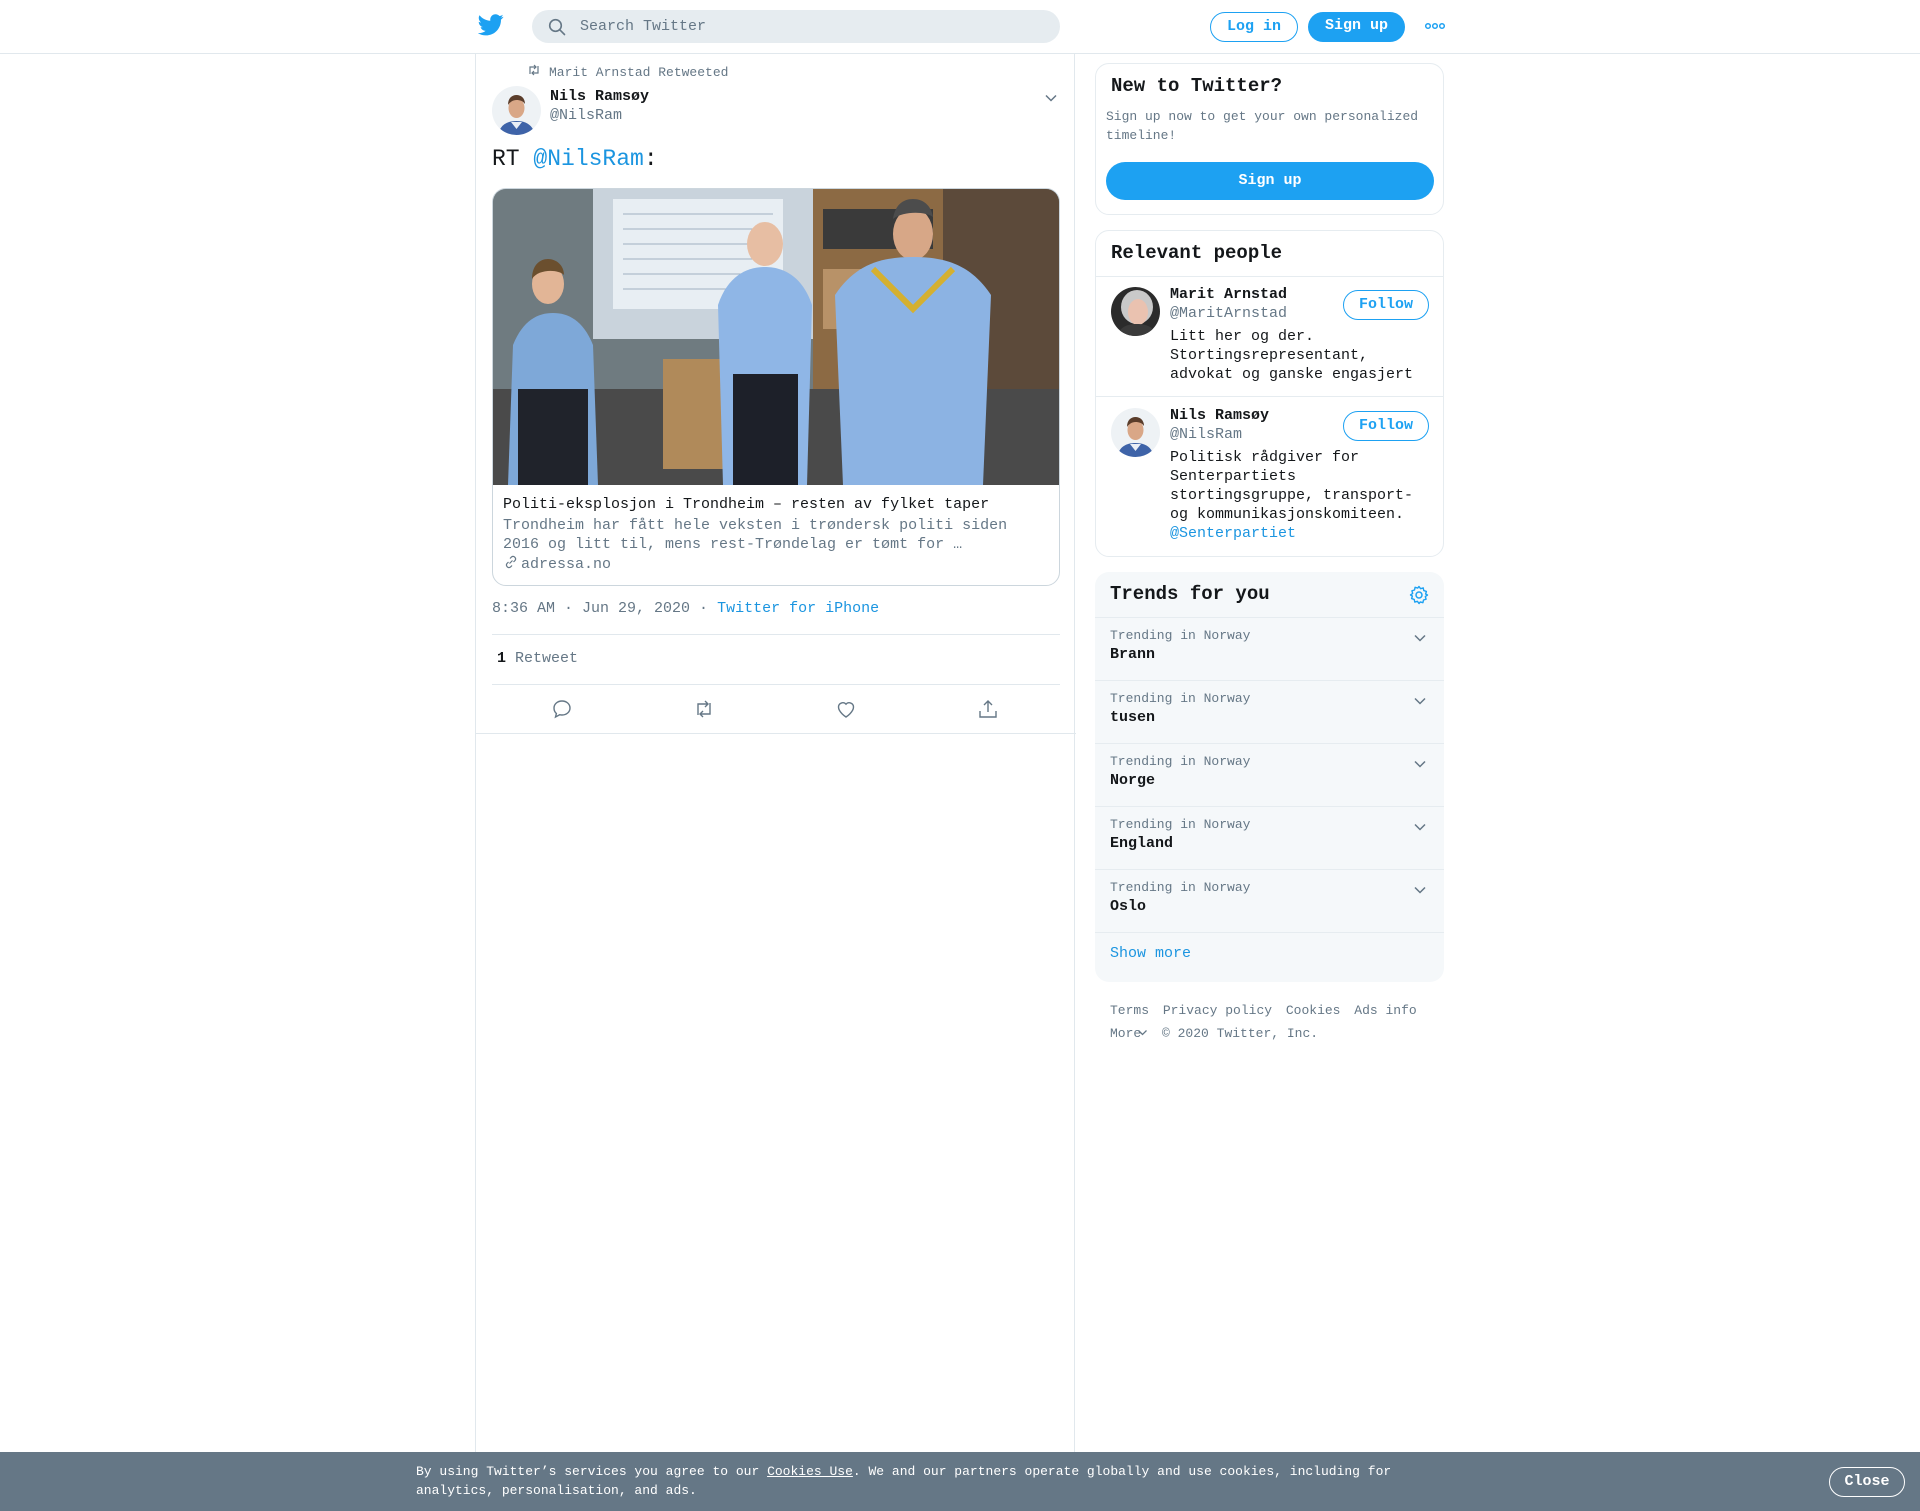 This screenshot has width=1920, height=1511. I want to click on link-icon, so click(511, 564).